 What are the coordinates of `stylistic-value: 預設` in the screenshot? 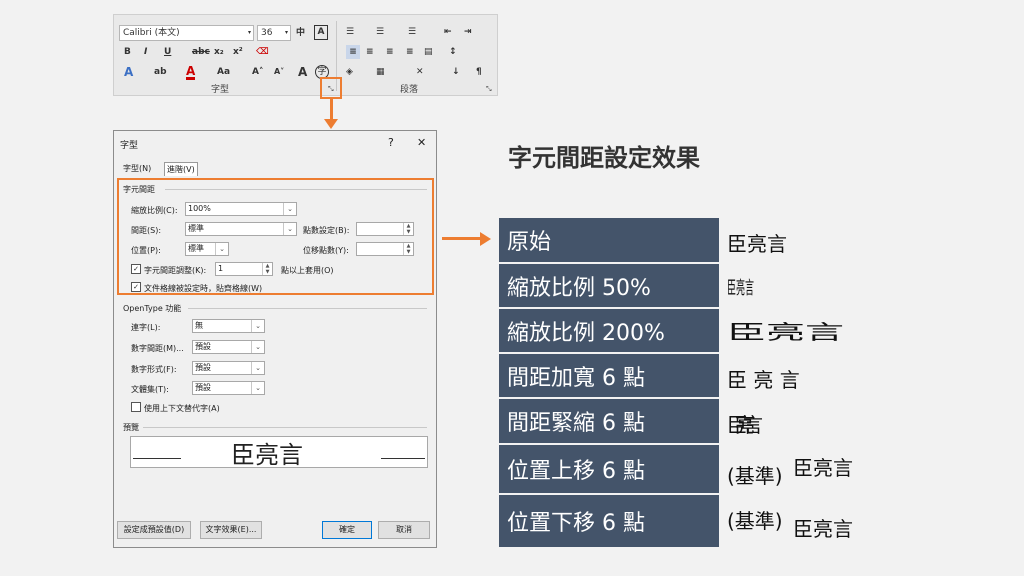 It's located at (203, 387).